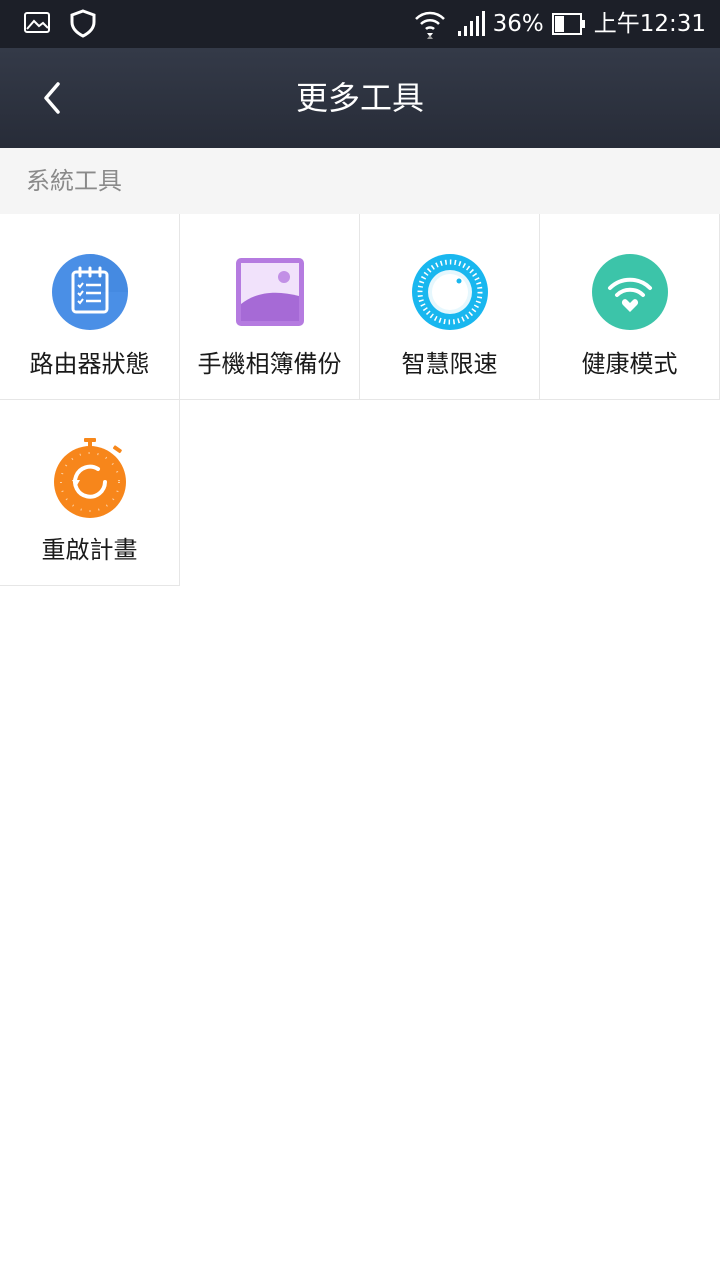 The width and height of the screenshot is (720, 1280). Describe the element at coordinates (630, 292) in the screenshot. I see `wifi-heart-icon` at that location.